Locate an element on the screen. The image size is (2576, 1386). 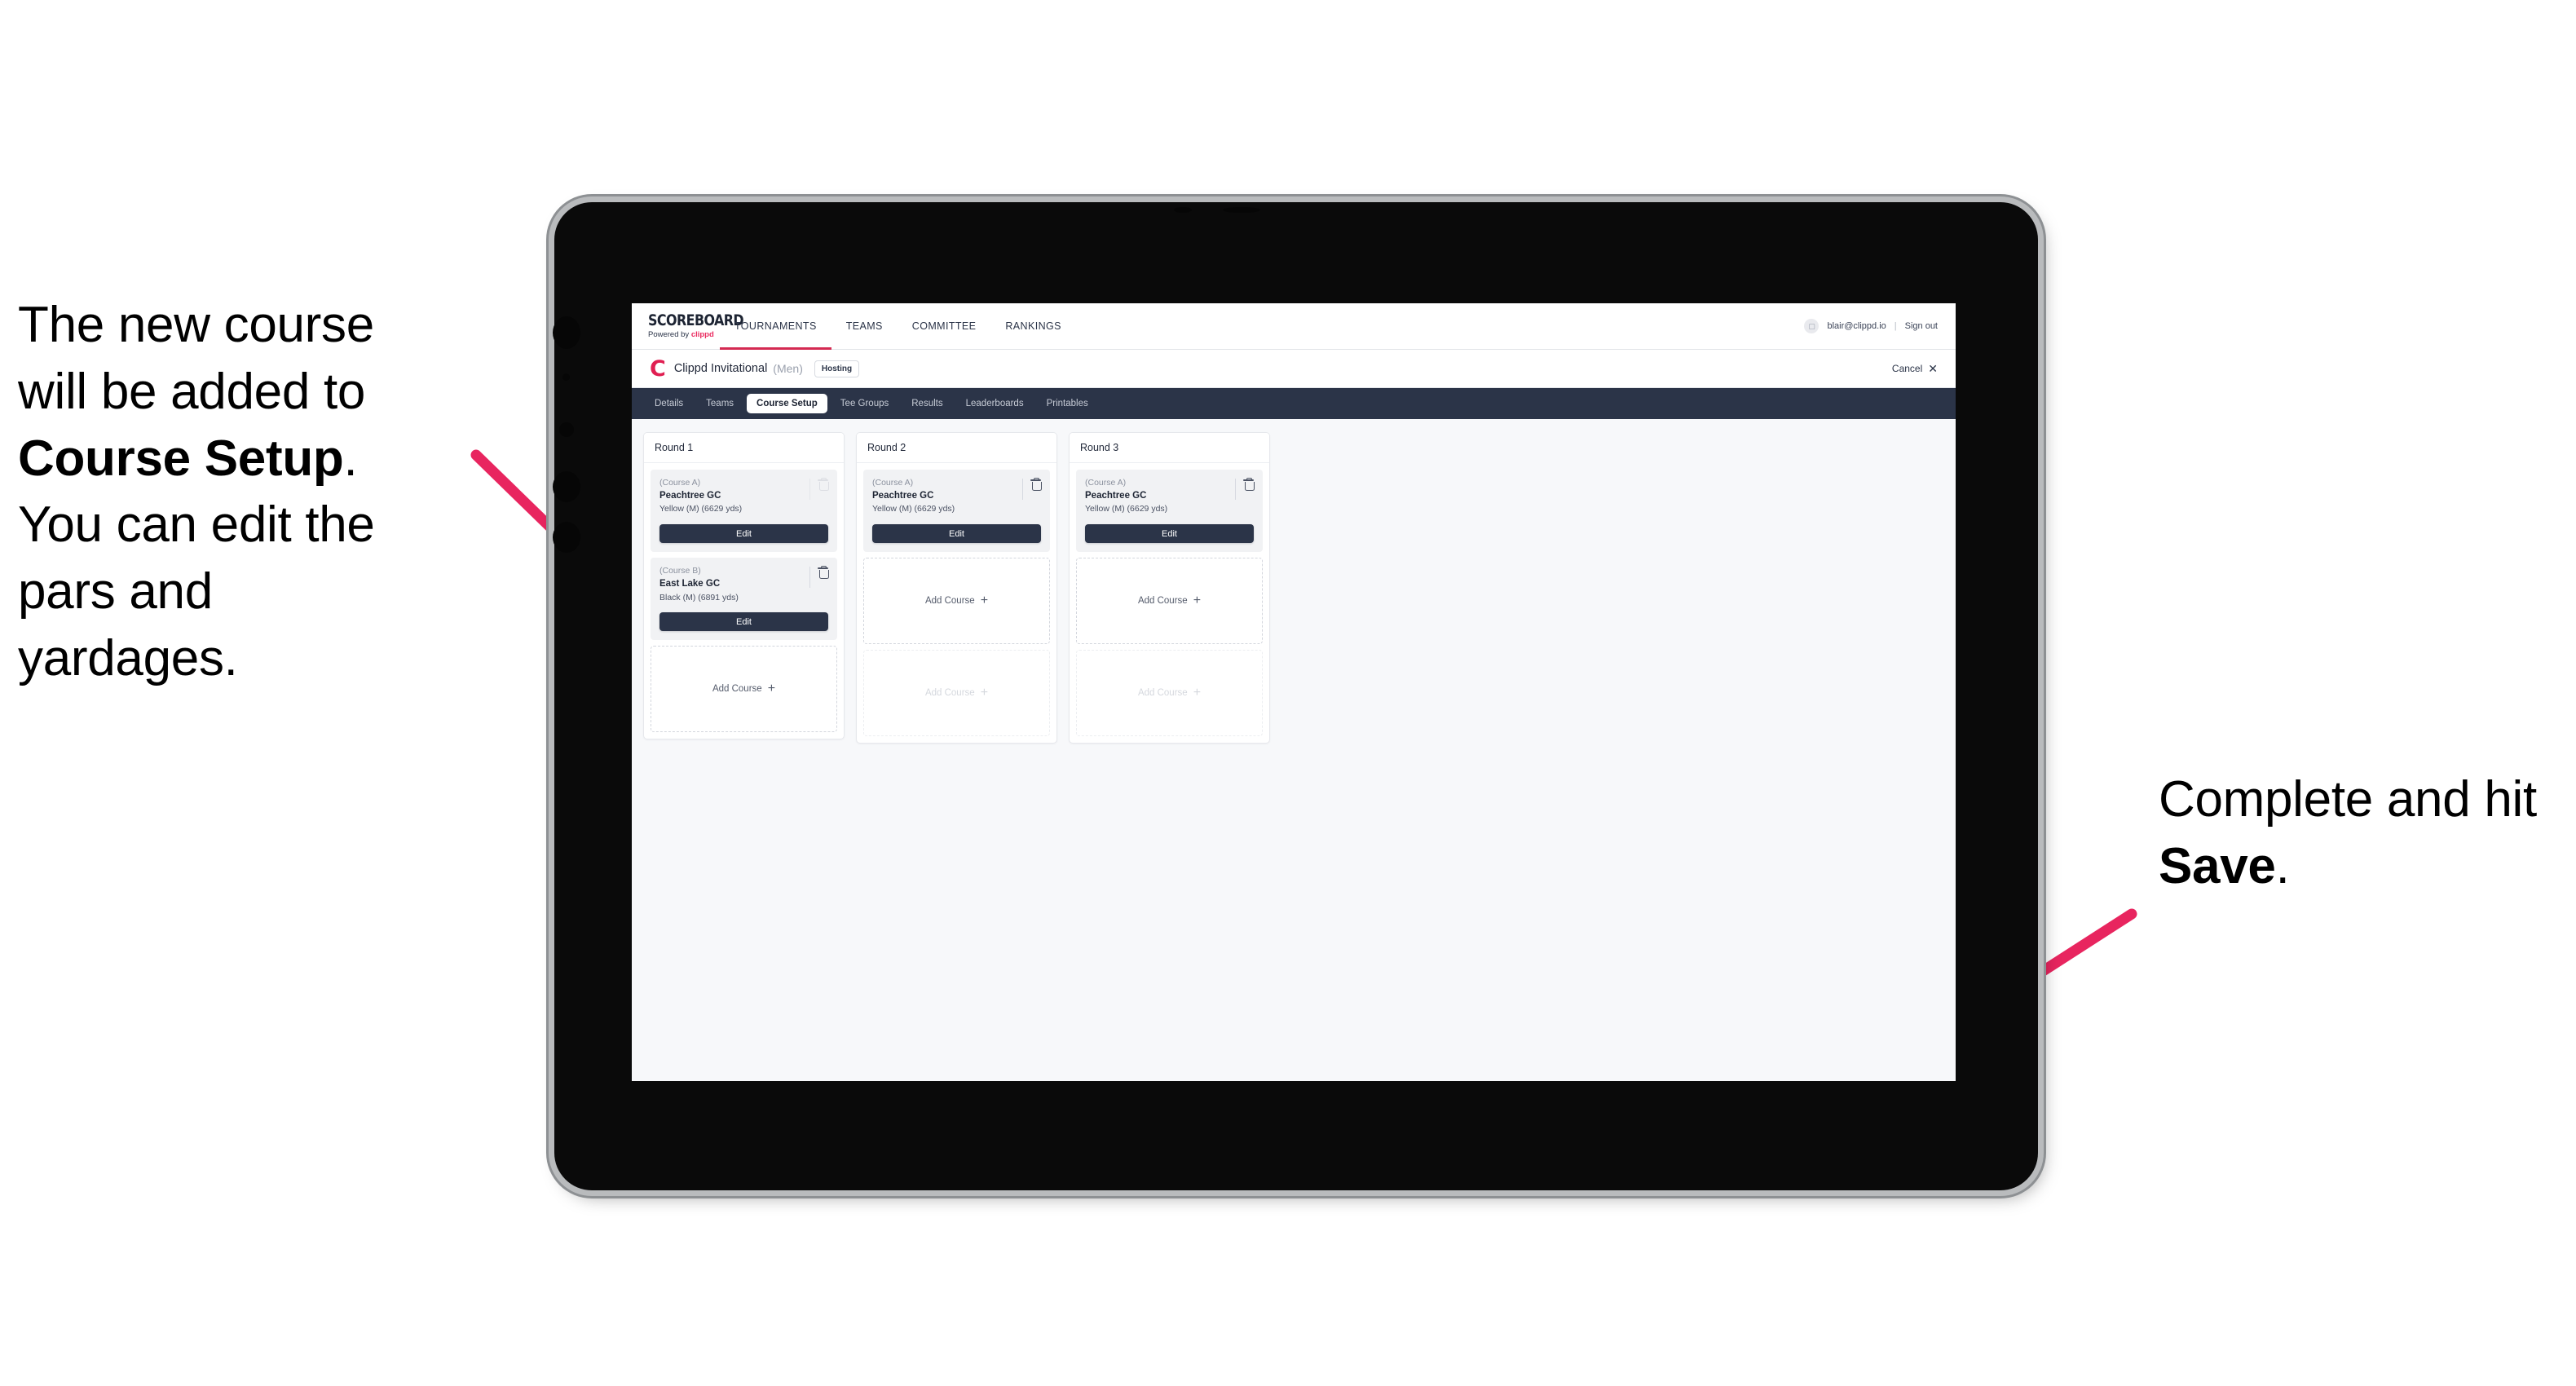
topnav-item-committee: COMMITTEE is located at coordinates (944, 326).